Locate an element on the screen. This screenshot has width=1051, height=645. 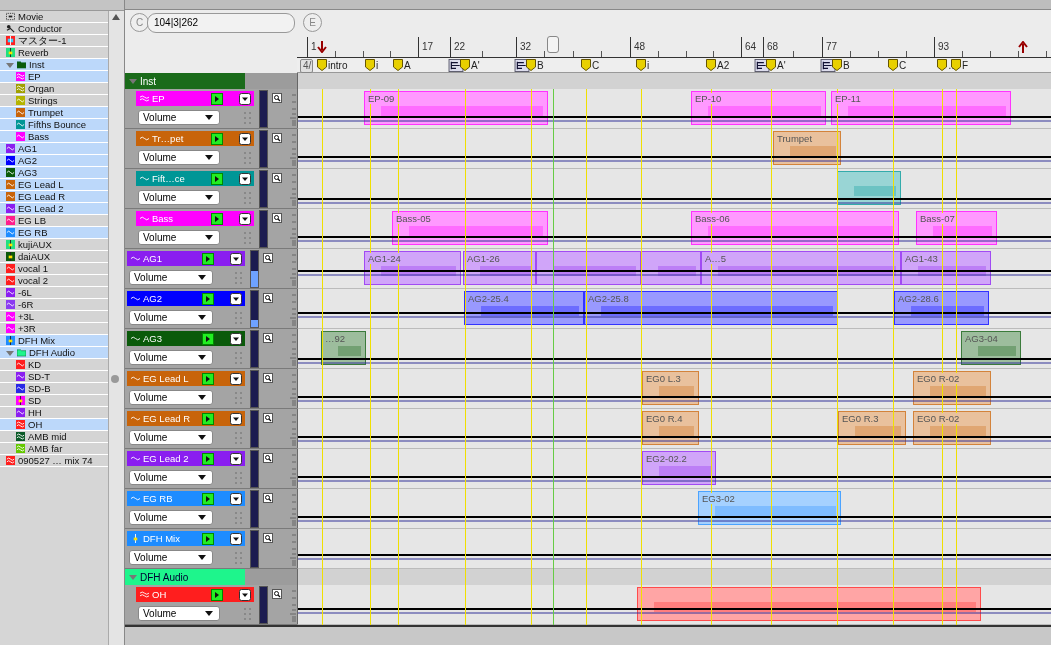
sidebar-item: DFH Mix is located at coordinates (54, 341).